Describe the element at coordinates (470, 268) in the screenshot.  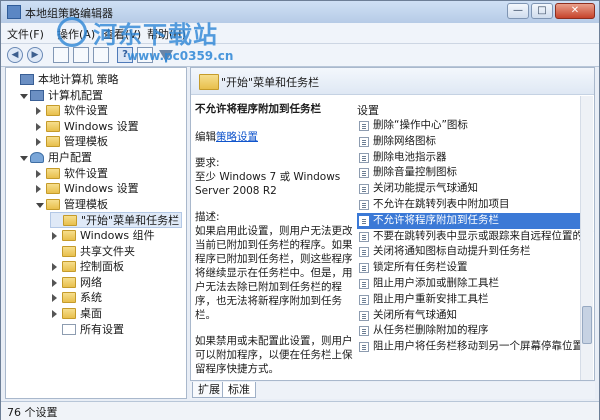
I see `setting-row: 锁定所有任务栏设置` at that location.